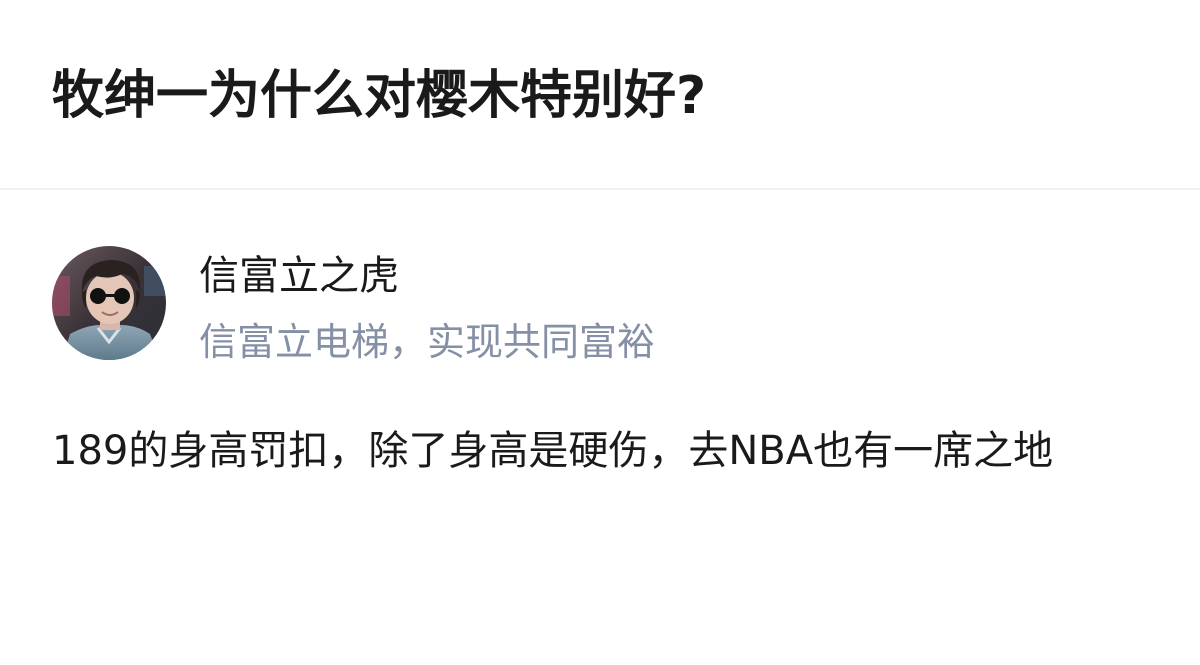 This screenshot has width=1200, height=665. Describe the element at coordinates (553, 451) in the screenshot. I see `answer-content: 189的身高罚扣，除了身高是硬伤，去NBA也有一席之地` at that location.